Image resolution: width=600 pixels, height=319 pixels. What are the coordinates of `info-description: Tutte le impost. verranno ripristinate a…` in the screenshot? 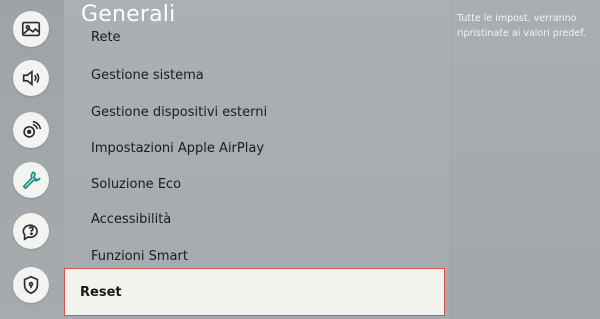 It's located at (521, 26).